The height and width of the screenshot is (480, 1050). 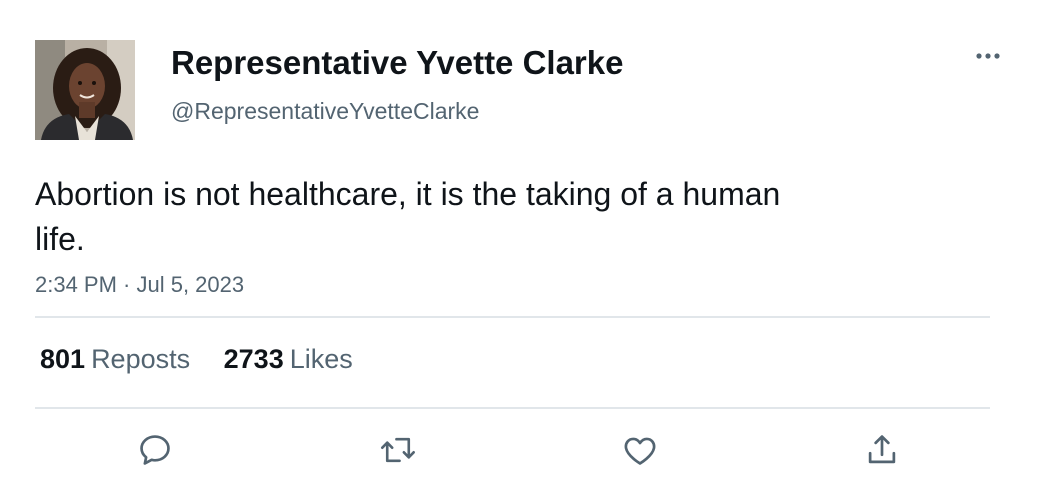 I want to click on reposts-label: Reposts, so click(x=141, y=359).